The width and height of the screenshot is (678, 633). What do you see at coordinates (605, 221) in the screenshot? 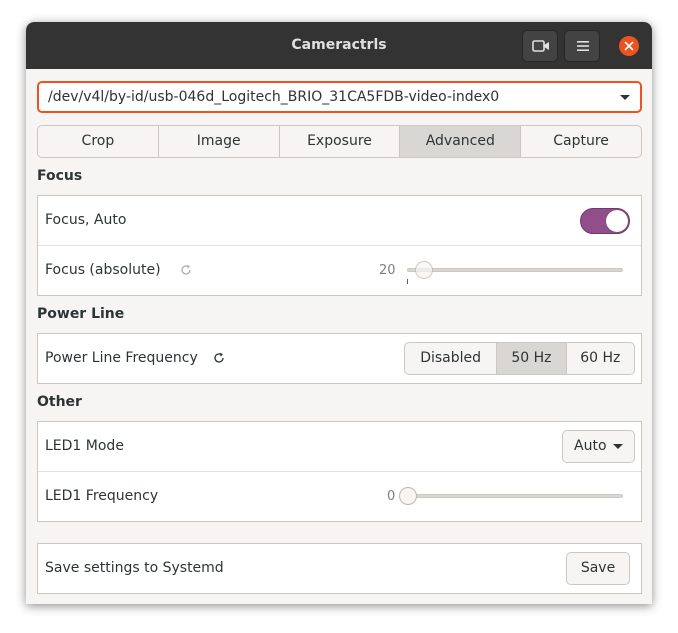
I see `focus-auto-switch` at bounding box center [605, 221].